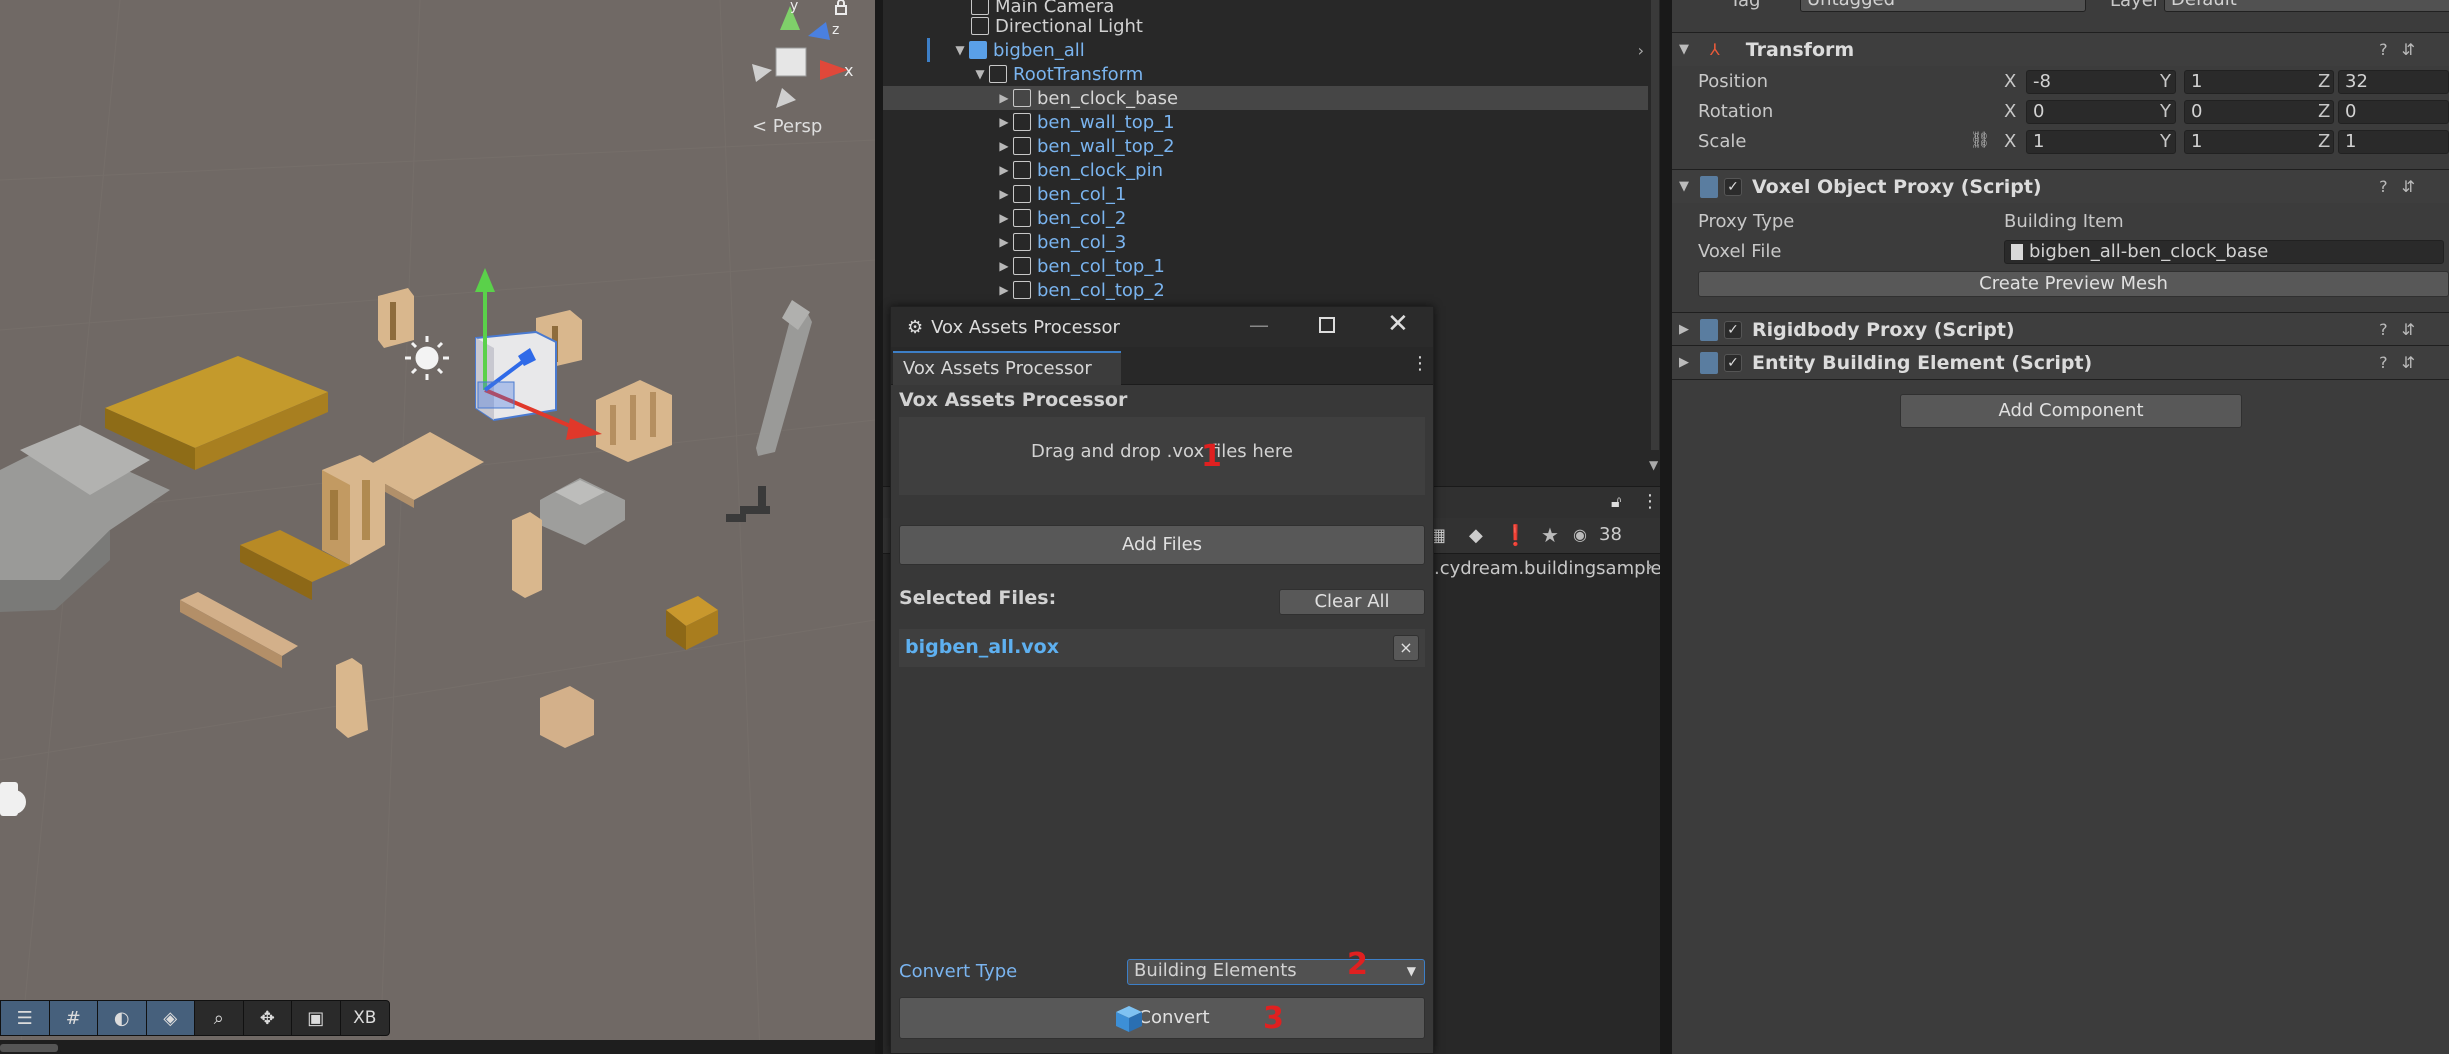 The image size is (2449, 1054). Describe the element at coordinates (582, 511) in the screenshot. I see `voxel-grey-pyramid` at that location.